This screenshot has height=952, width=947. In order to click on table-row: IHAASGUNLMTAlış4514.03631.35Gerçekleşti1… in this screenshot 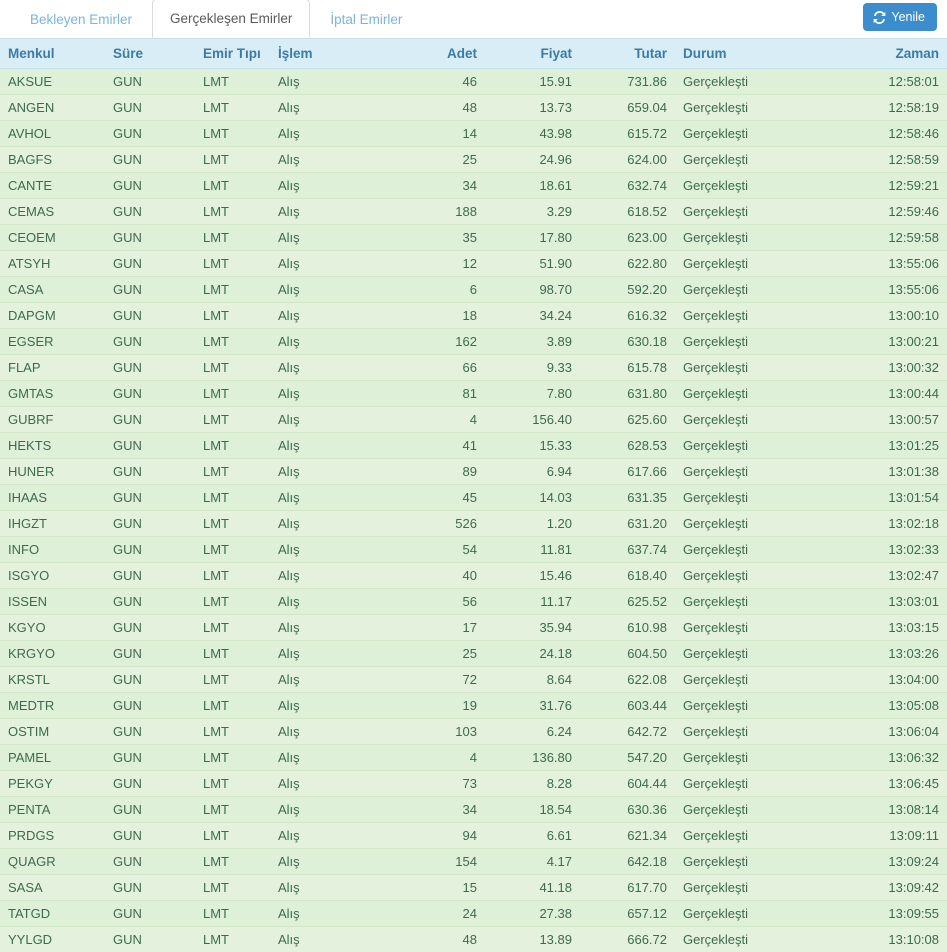, I will do `click(473, 498)`.